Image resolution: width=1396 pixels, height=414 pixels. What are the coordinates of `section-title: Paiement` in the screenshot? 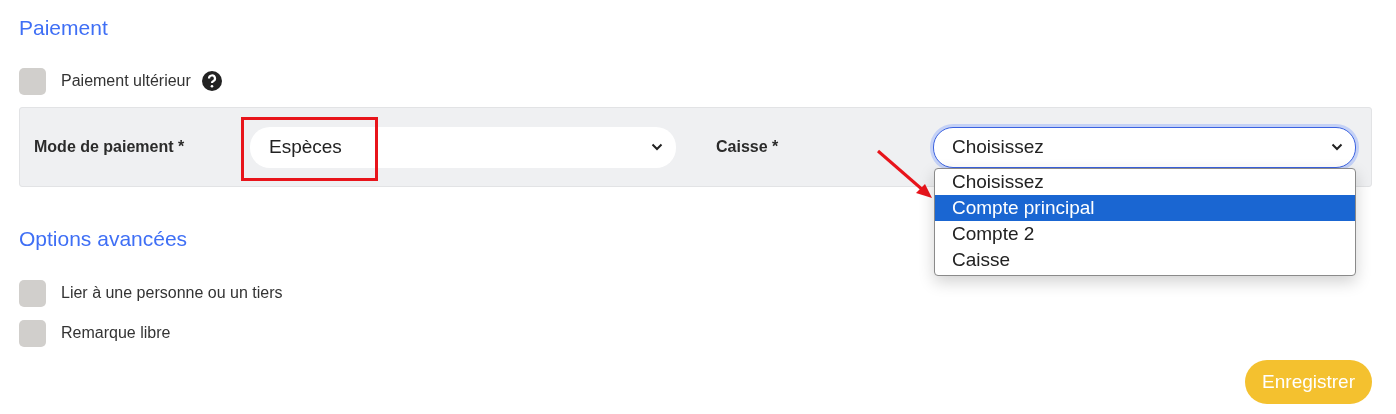 It's located at (63, 28).